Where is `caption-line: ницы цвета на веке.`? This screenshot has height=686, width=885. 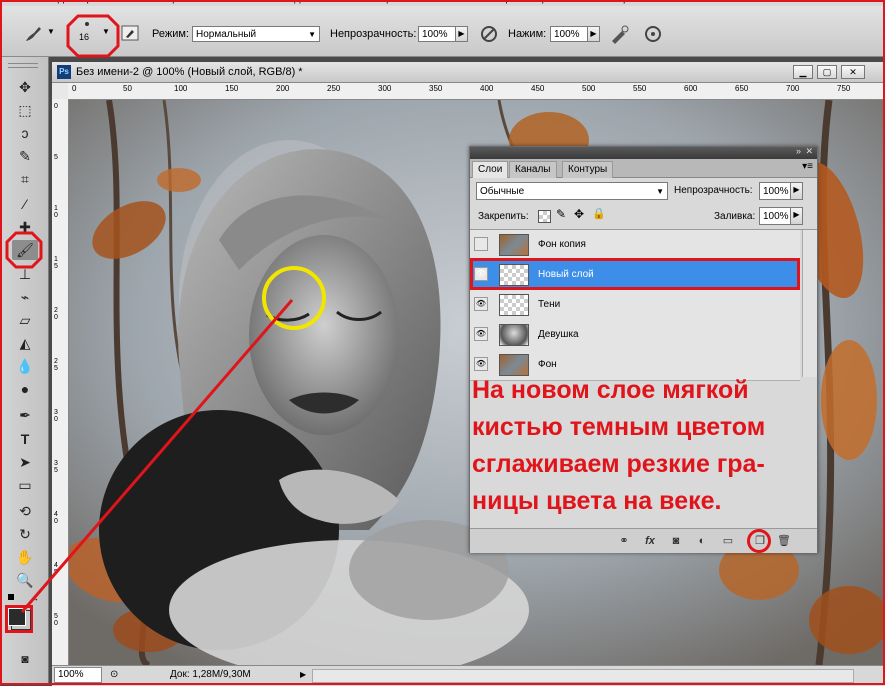
caption-line: ницы цвета на веке. is located at coordinates (597, 501).